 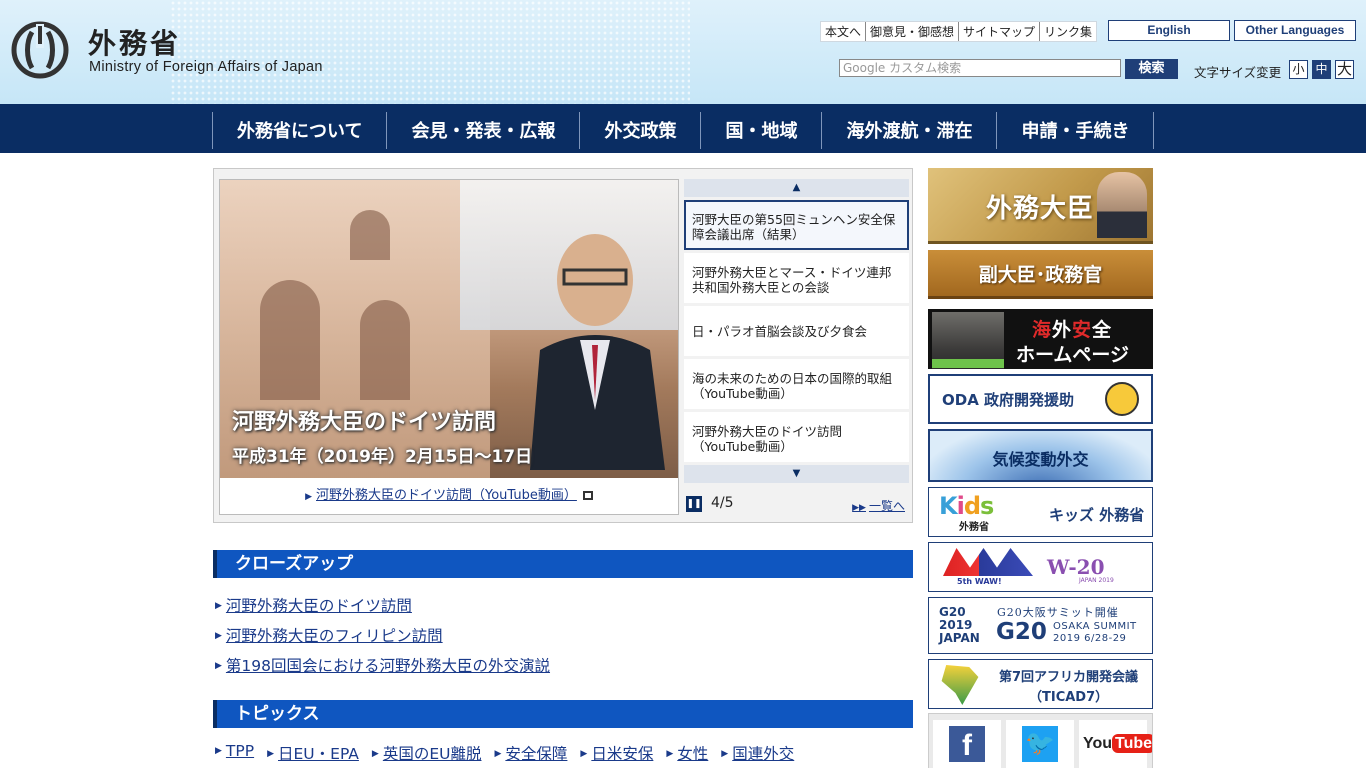 What do you see at coordinates (763, 754) in the screenshot?
I see `topic-link-text: 国連外交` at bounding box center [763, 754].